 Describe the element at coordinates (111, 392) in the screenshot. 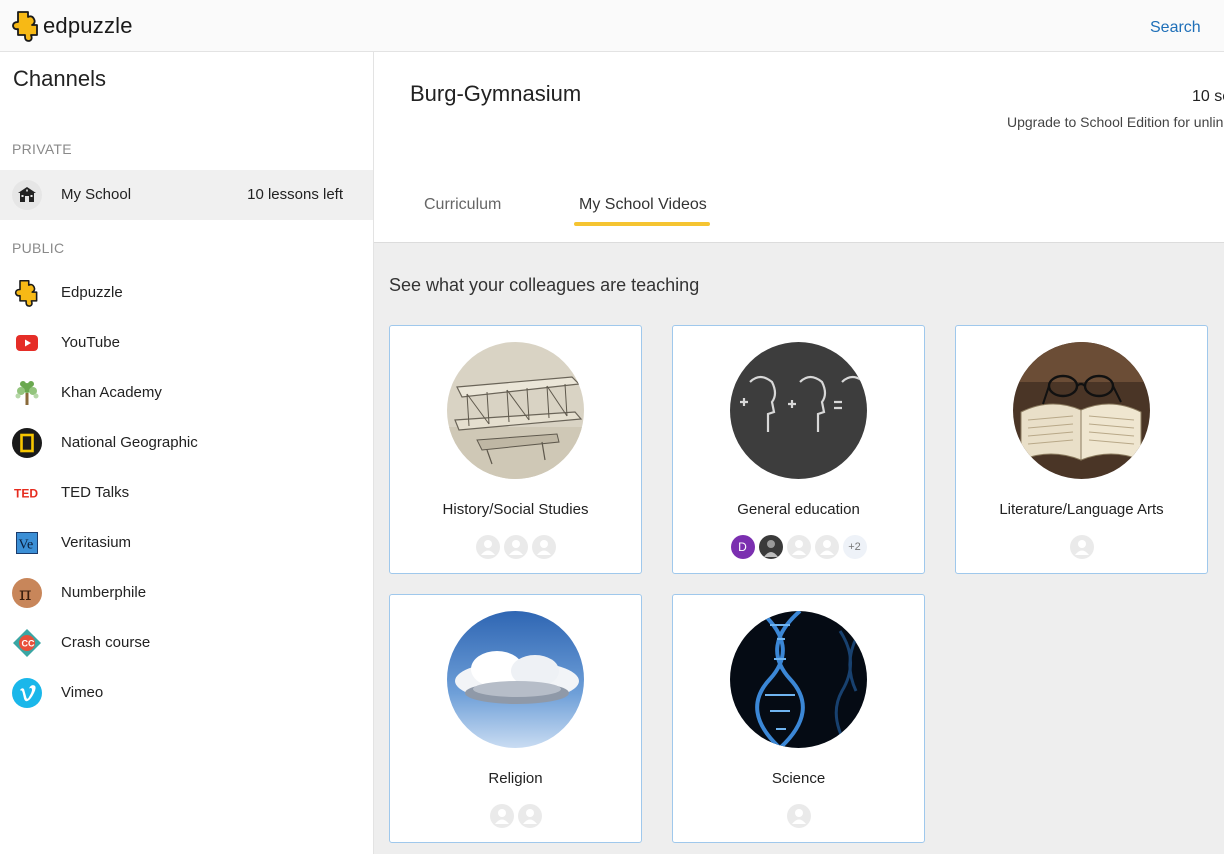

I see `sidebar-item-label: Khan Academy` at that location.